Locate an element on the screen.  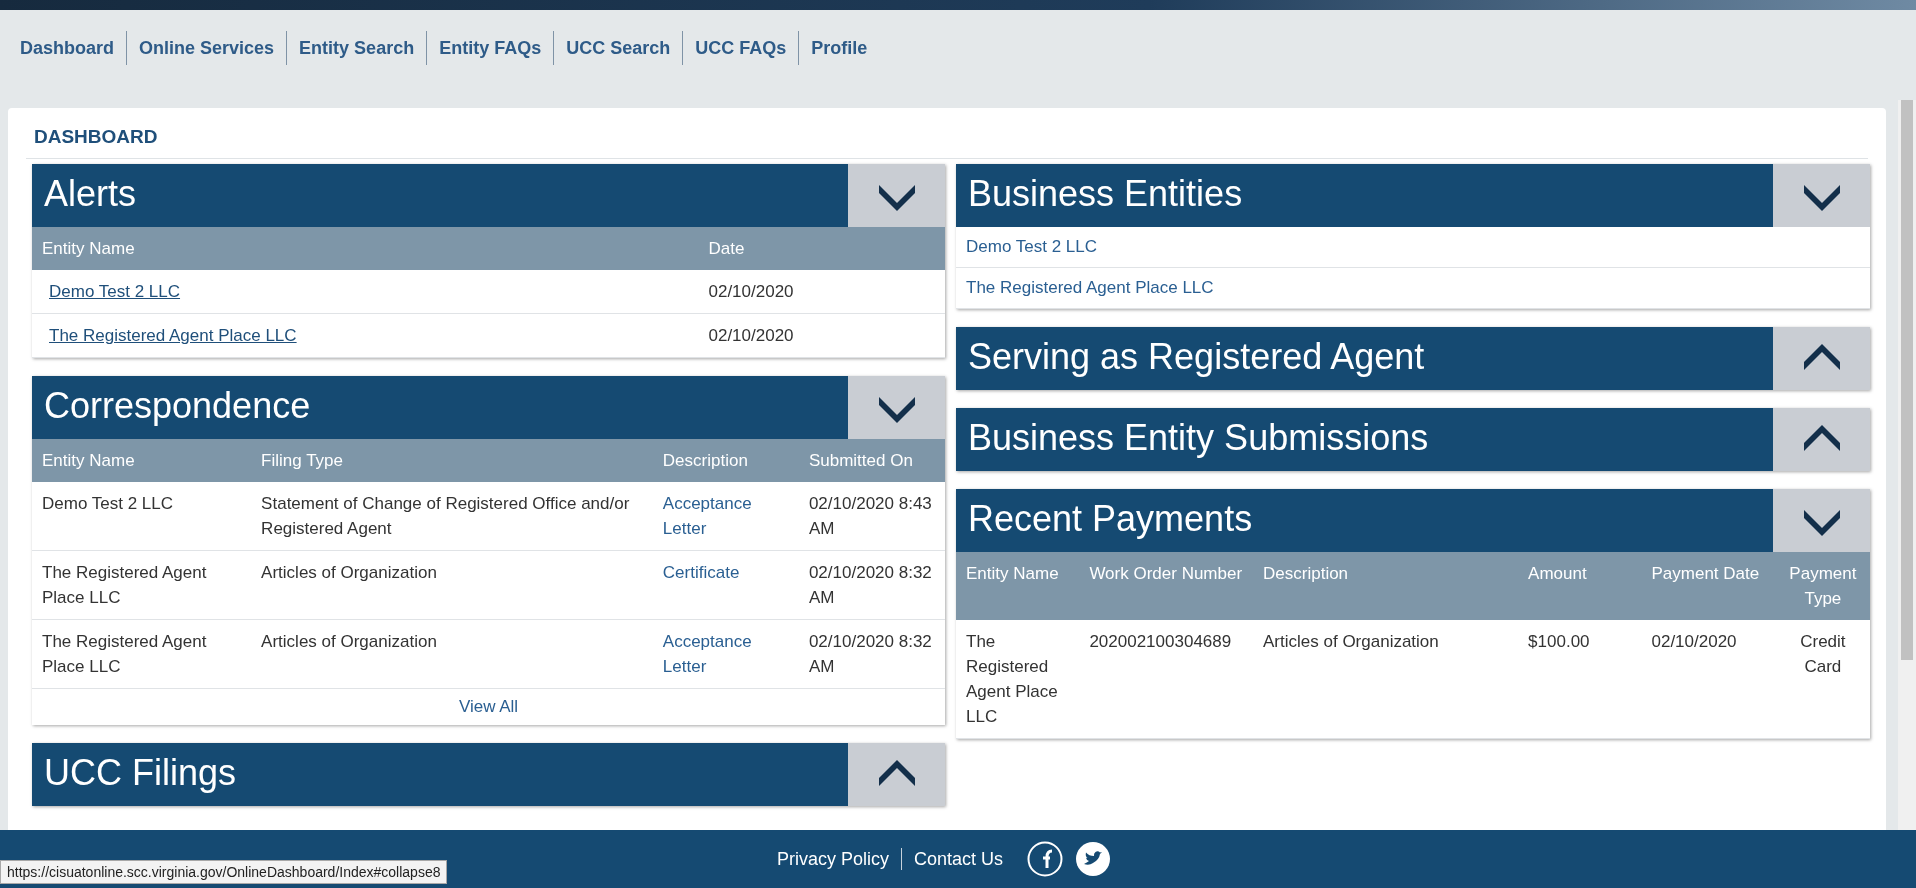
table-cell-text: $100.00 is located at coordinates (1559, 642).